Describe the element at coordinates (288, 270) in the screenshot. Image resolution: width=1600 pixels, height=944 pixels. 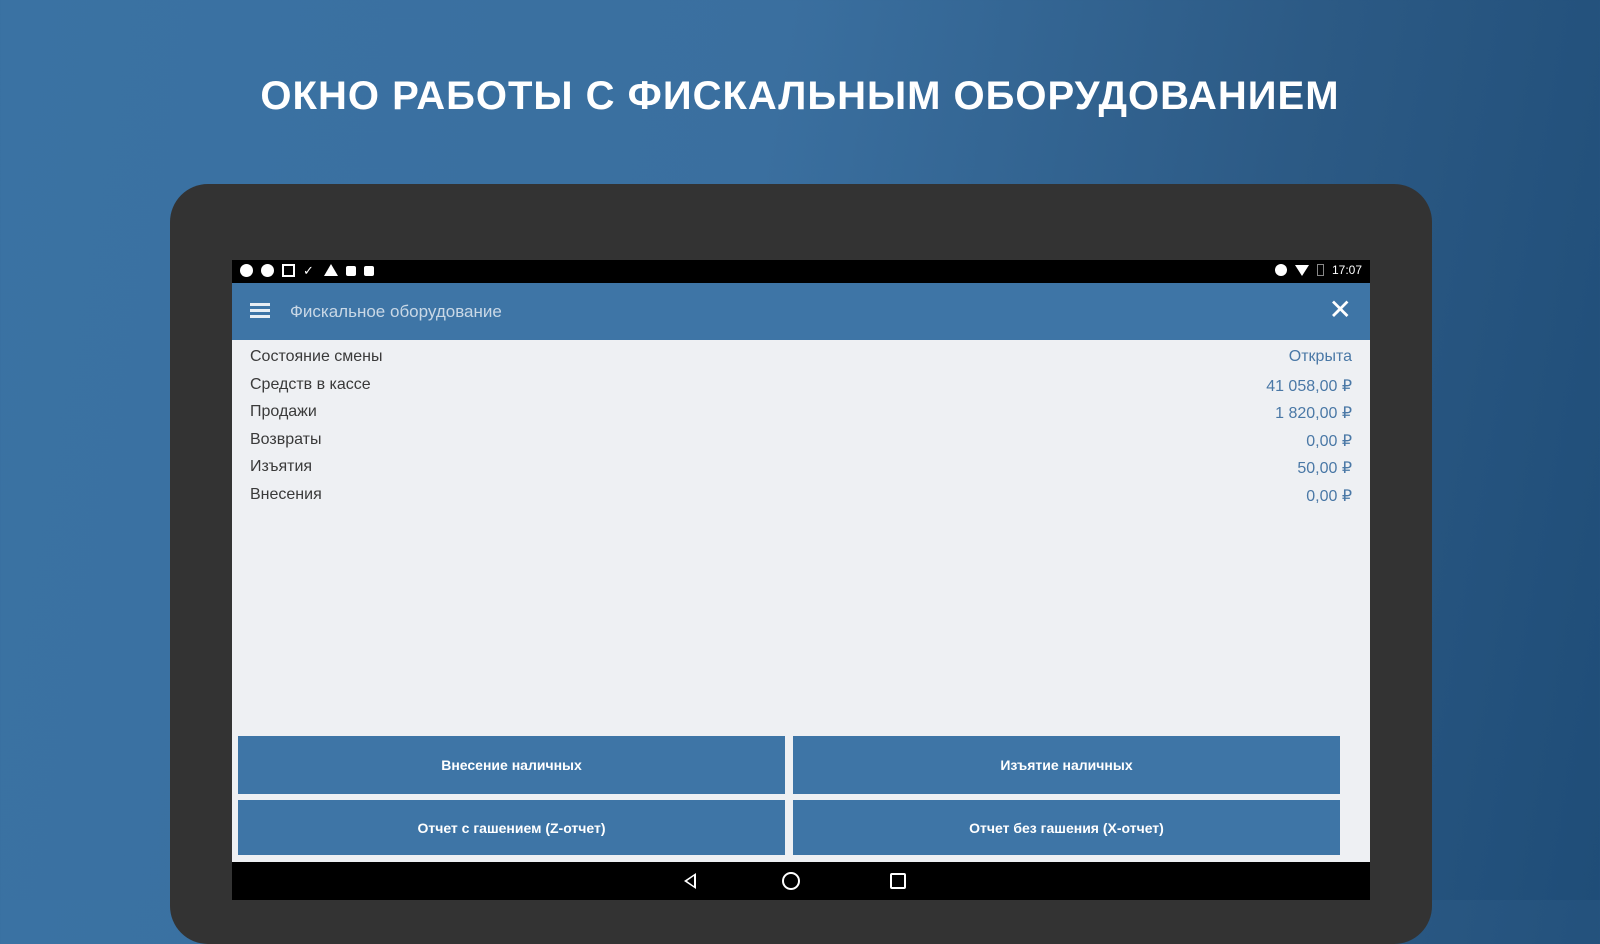
I see `image-icon` at that location.